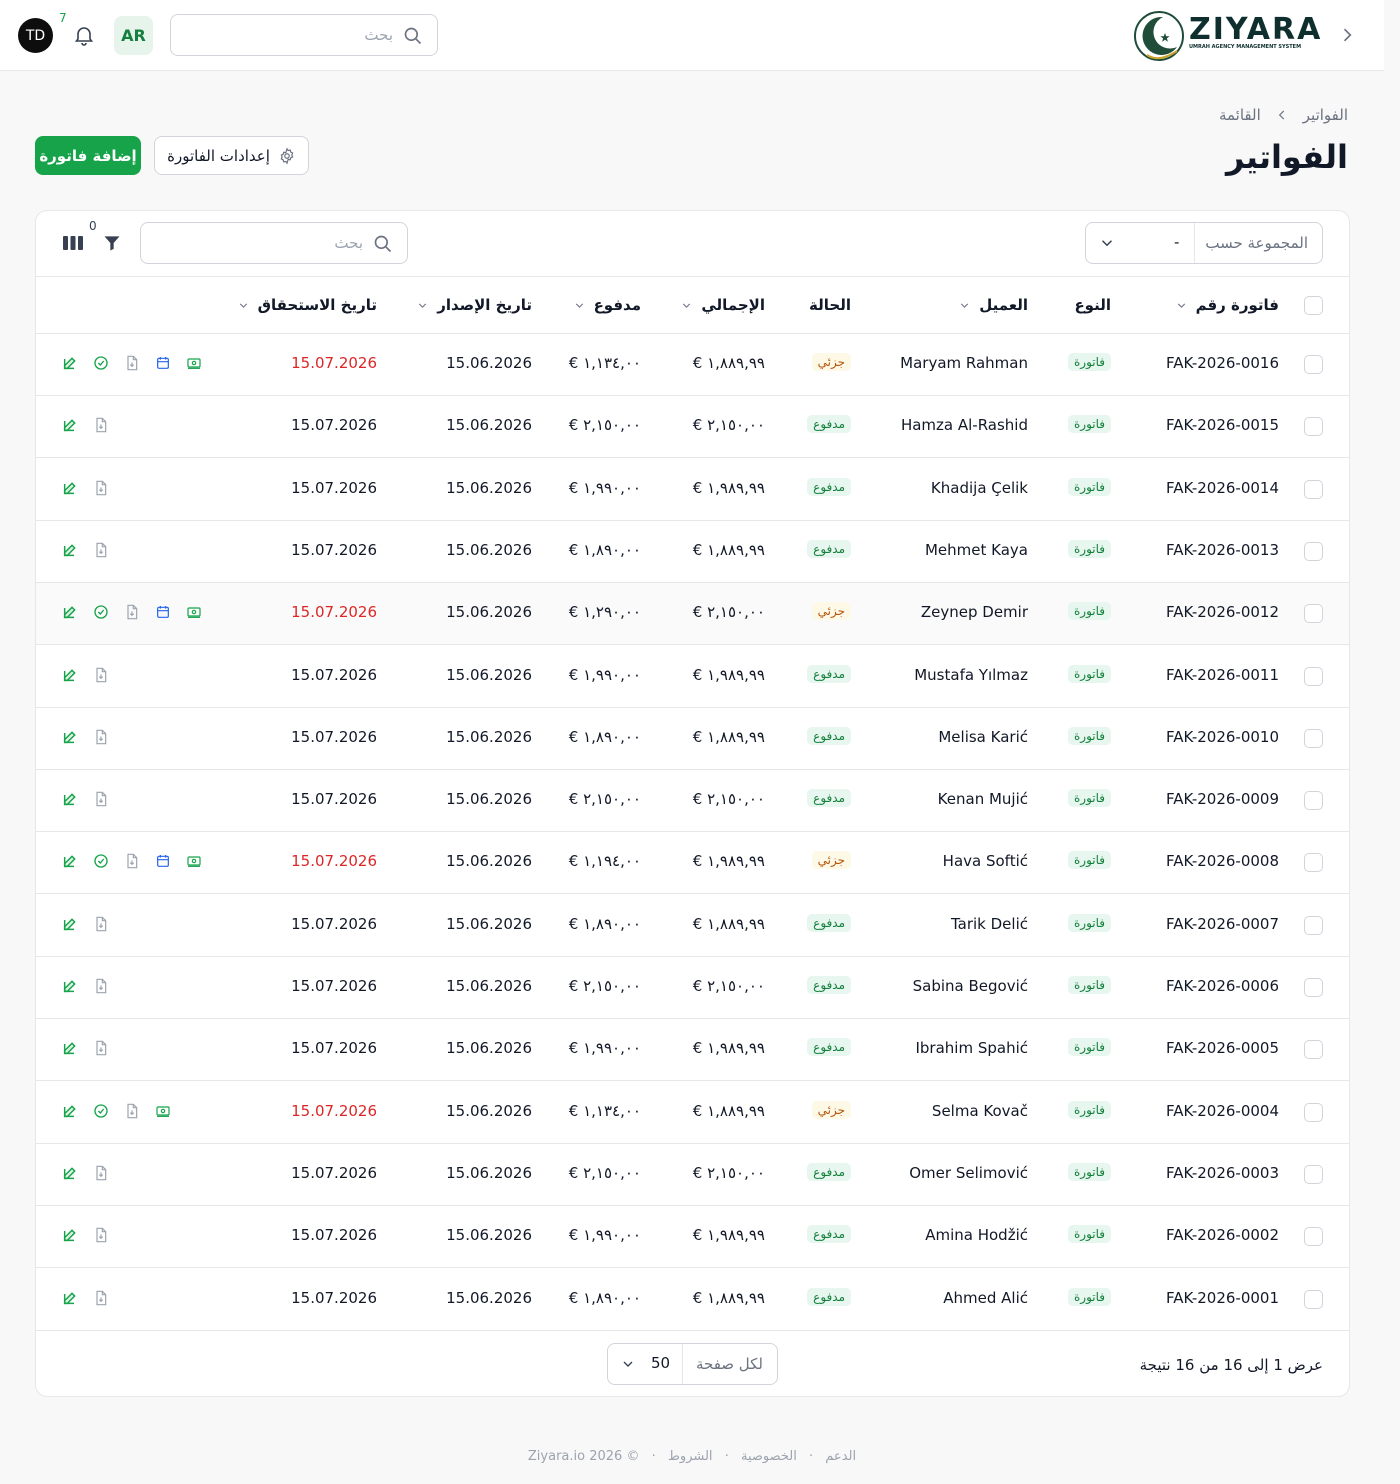 The height and width of the screenshot is (1484, 1400). Describe the element at coordinates (1222, 363) in the screenshot. I see `invoice-number: FAK-2026-0016` at that location.